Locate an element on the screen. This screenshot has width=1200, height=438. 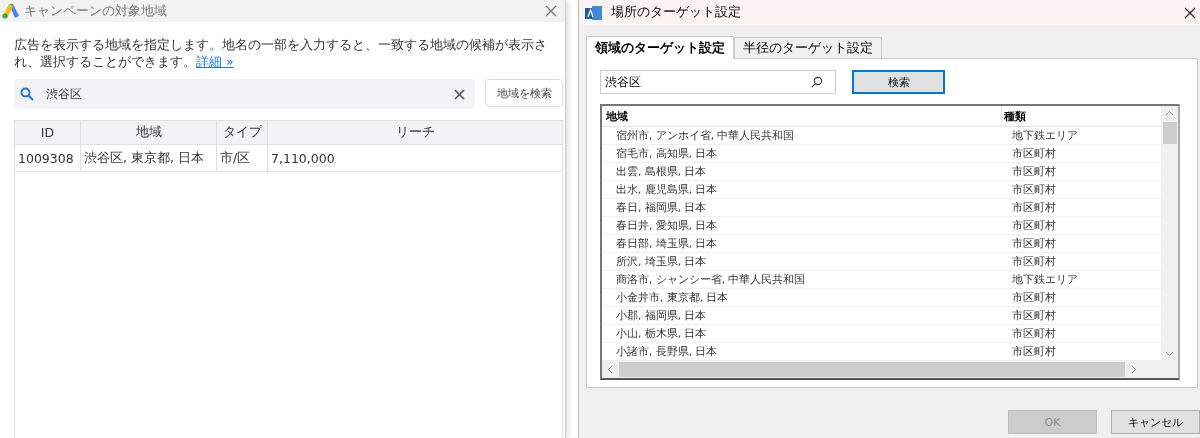
table-cell: 渋谷区, 東京都, 日本 is located at coordinates (149, 158).